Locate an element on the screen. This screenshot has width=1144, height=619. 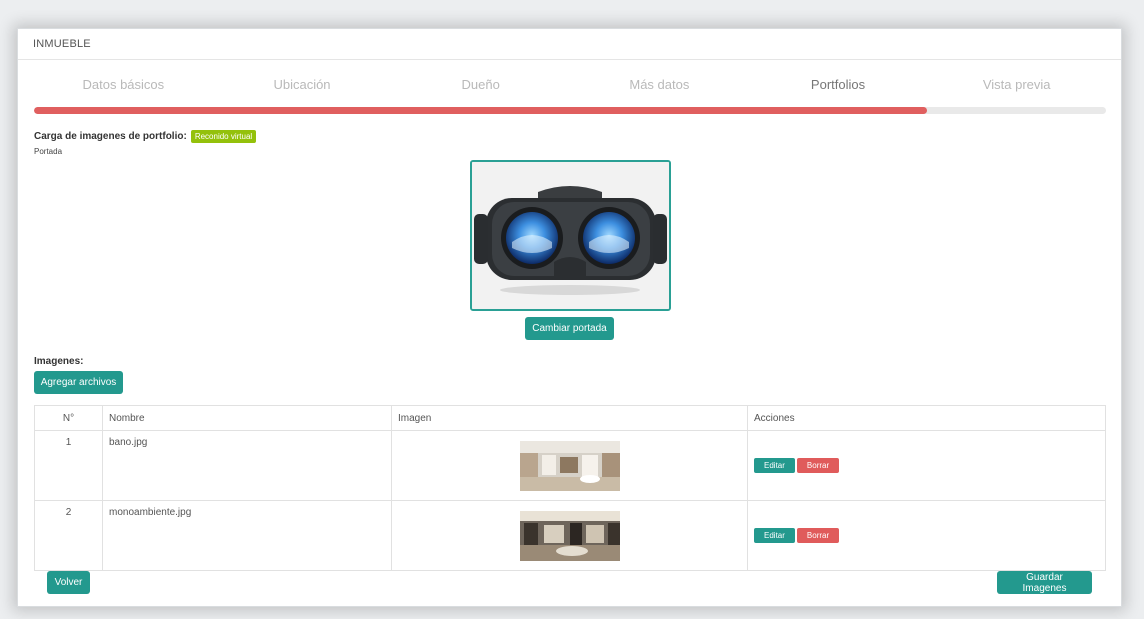
tab-dueno: Dueño is located at coordinates (480, 89).